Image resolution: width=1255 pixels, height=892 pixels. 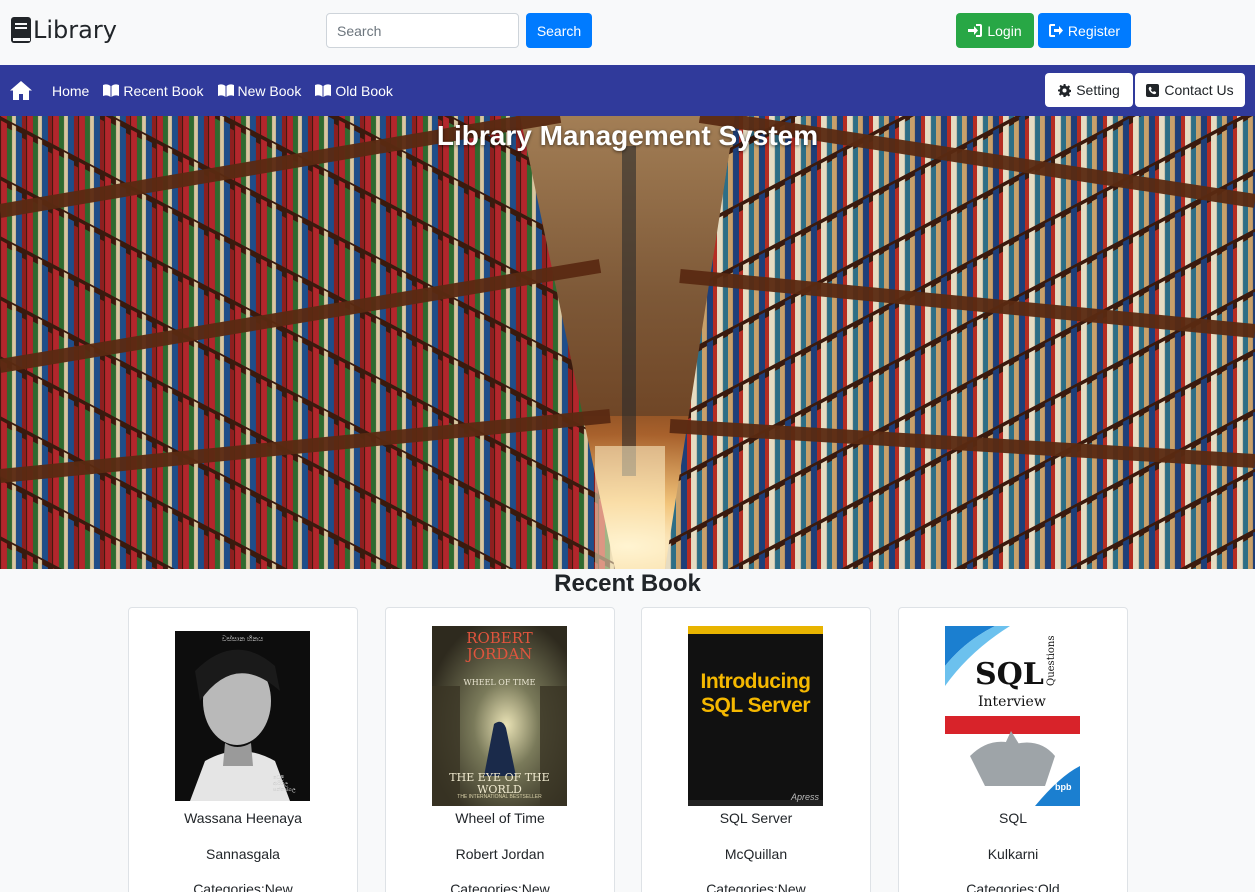 What do you see at coordinates (499, 783) in the screenshot?
I see `cover-title-text: THE EYE OF THE WORLD` at bounding box center [499, 783].